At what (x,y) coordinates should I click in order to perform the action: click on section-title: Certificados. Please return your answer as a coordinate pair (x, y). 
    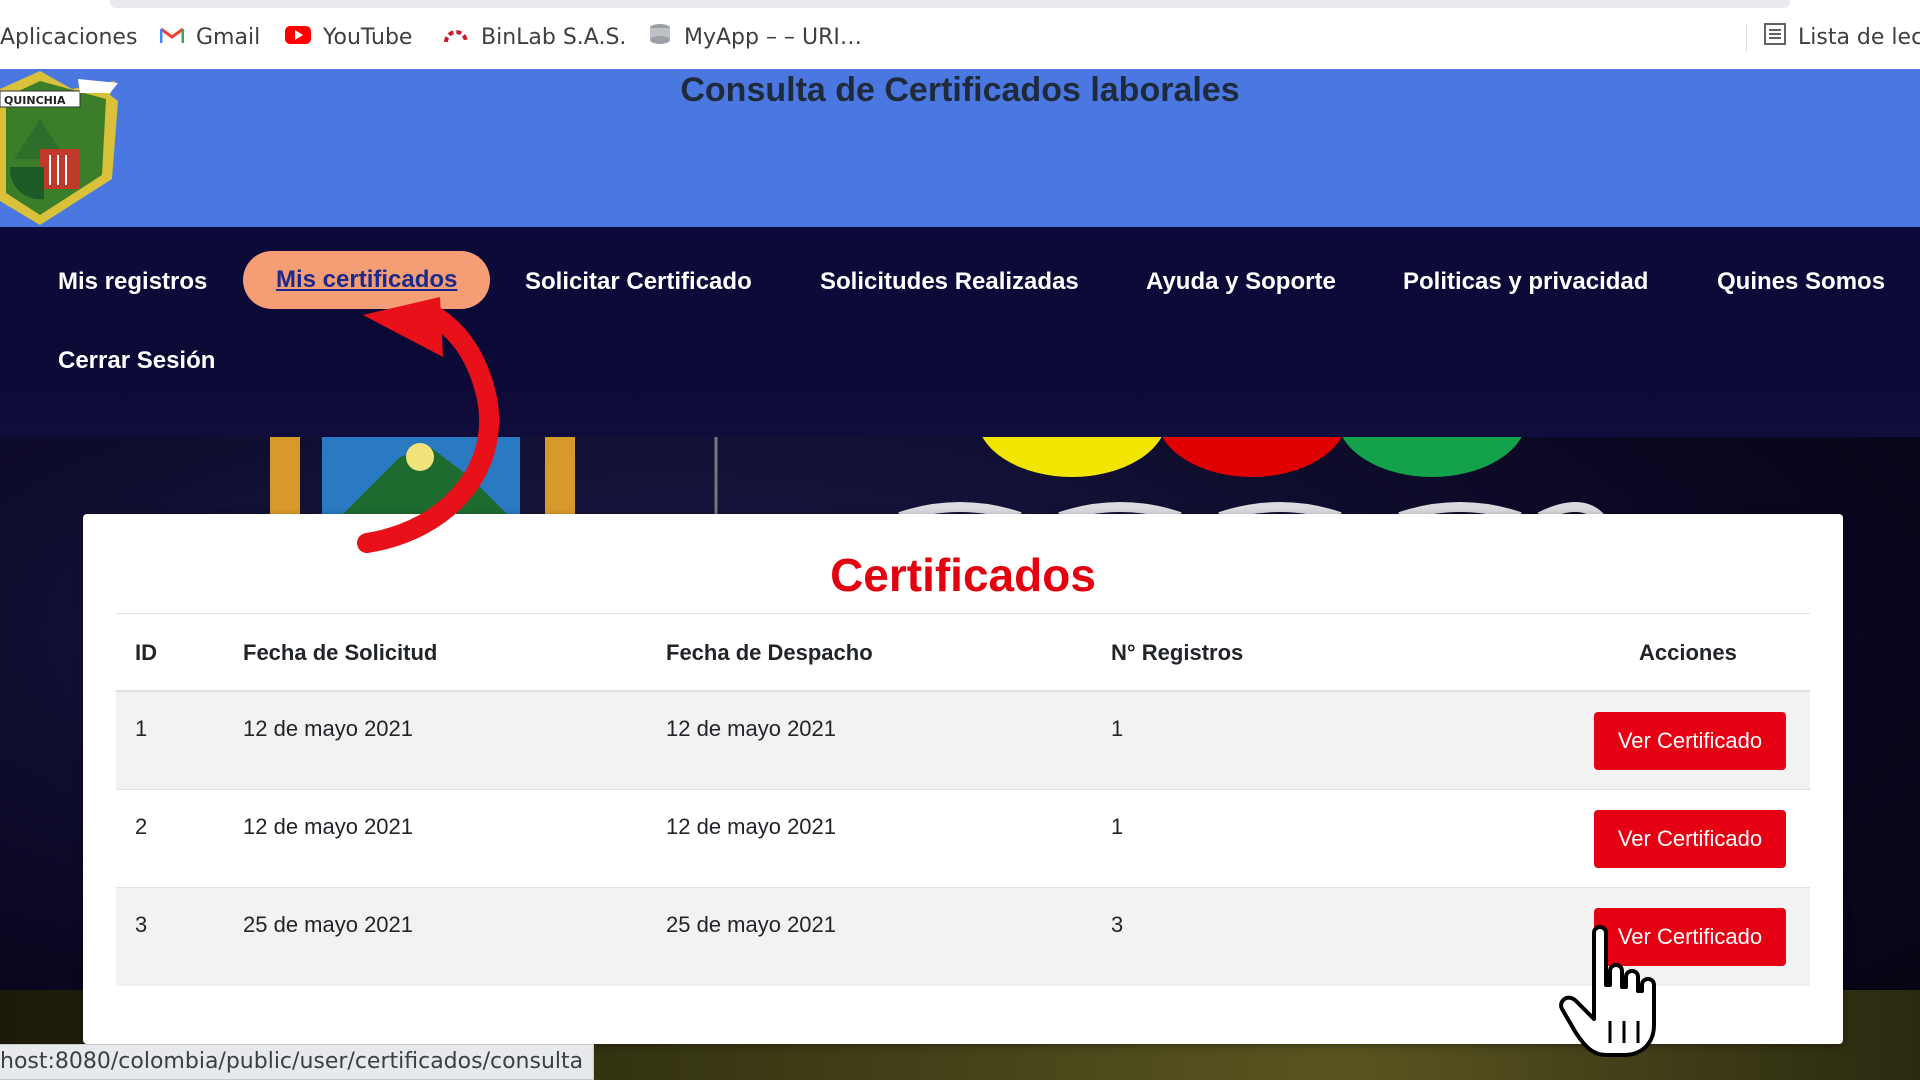
    Looking at the image, I should click on (963, 575).